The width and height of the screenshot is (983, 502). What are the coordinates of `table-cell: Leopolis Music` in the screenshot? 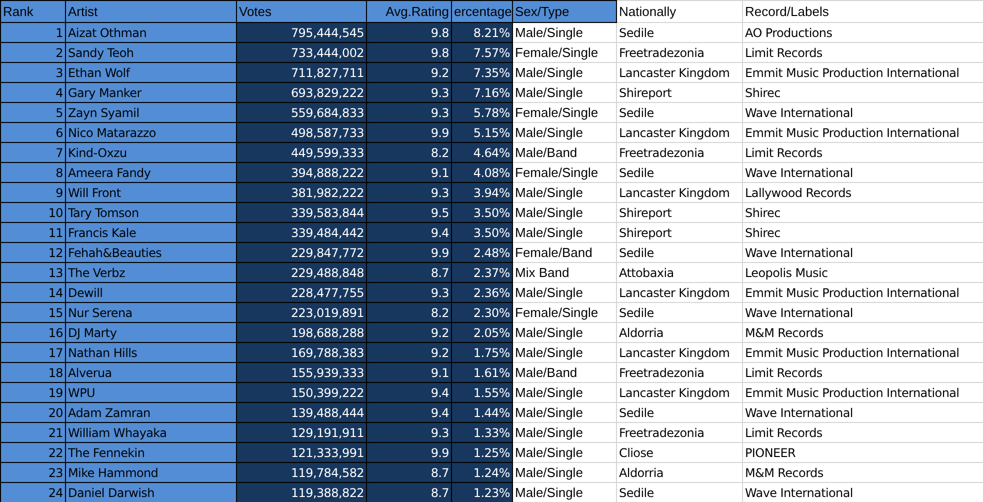 It's located at (862, 272).